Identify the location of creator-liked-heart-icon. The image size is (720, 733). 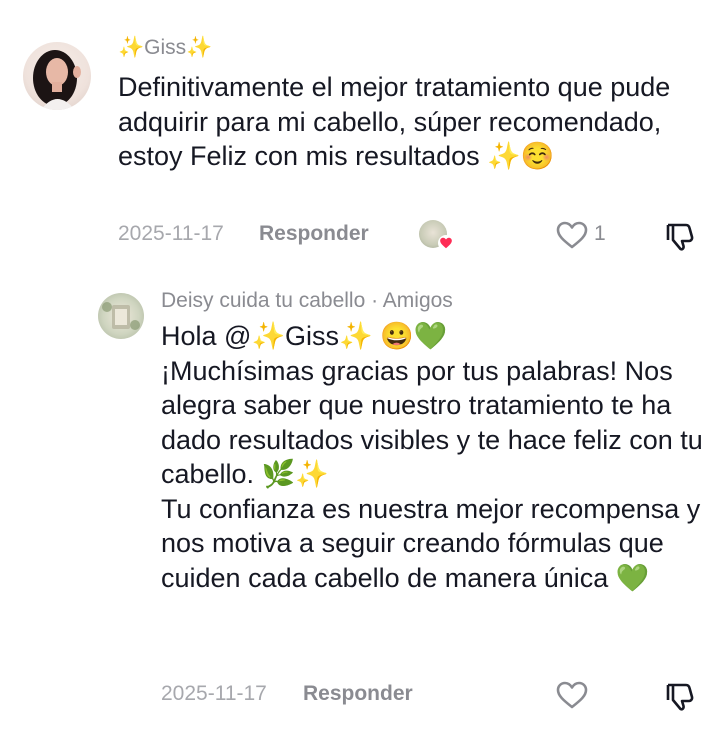
(446, 243).